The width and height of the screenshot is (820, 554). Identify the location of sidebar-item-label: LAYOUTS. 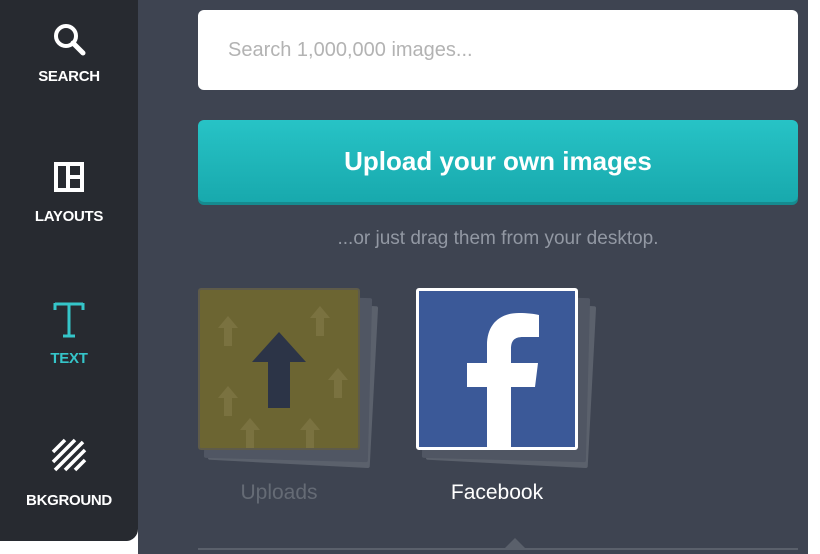
(69, 216).